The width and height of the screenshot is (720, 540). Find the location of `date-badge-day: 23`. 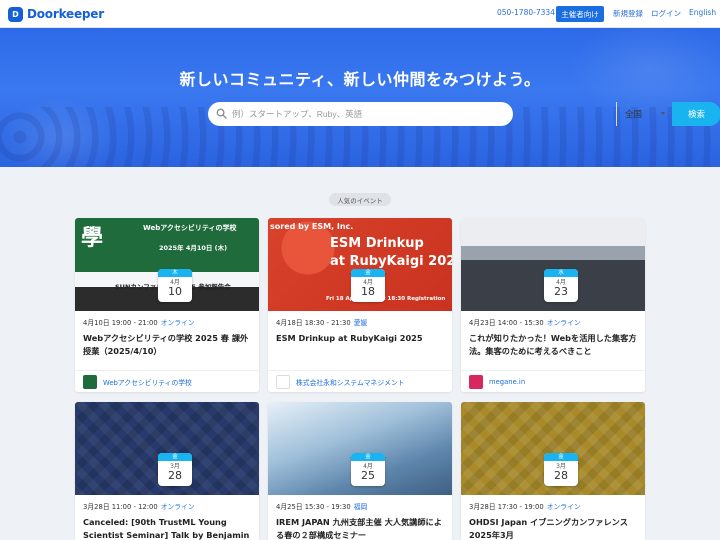

date-badge-day: 23 is located at coordinates (561, 291).